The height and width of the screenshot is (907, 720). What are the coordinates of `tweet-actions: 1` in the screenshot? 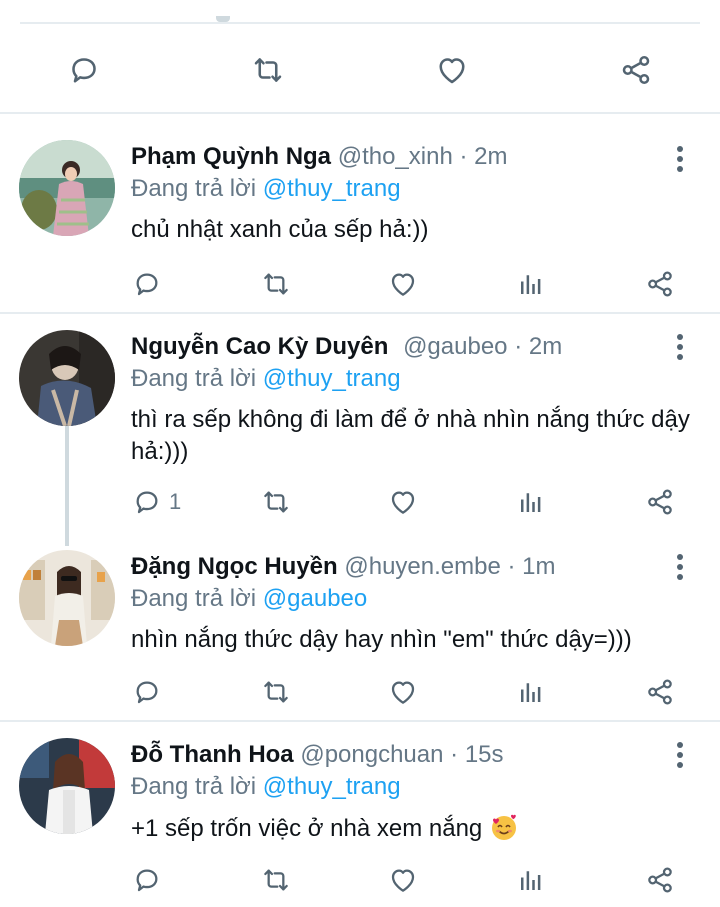 It's located at (360, 502).